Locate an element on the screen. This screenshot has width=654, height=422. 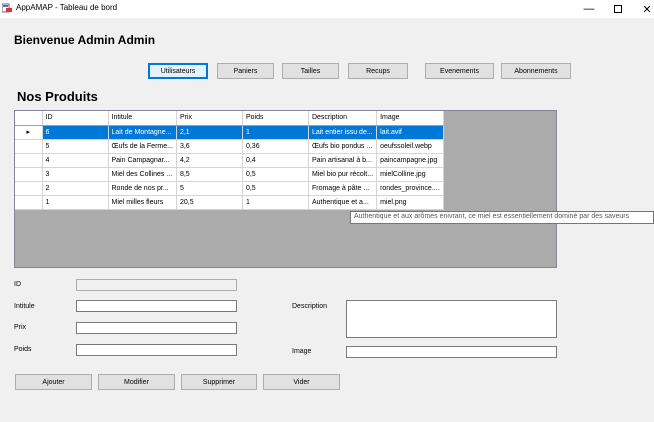
cell-id: 3 is located at coordinates (75, 174).